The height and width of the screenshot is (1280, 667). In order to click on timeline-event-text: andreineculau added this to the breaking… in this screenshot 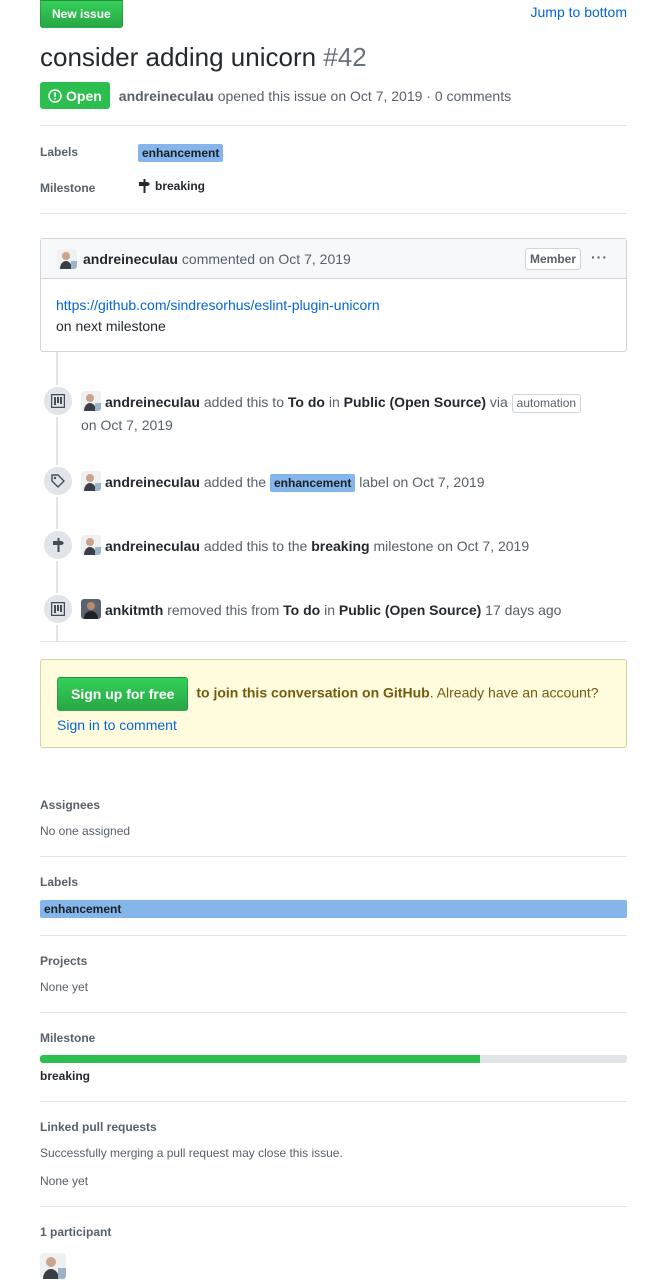, I will do `click(354, 546)`.